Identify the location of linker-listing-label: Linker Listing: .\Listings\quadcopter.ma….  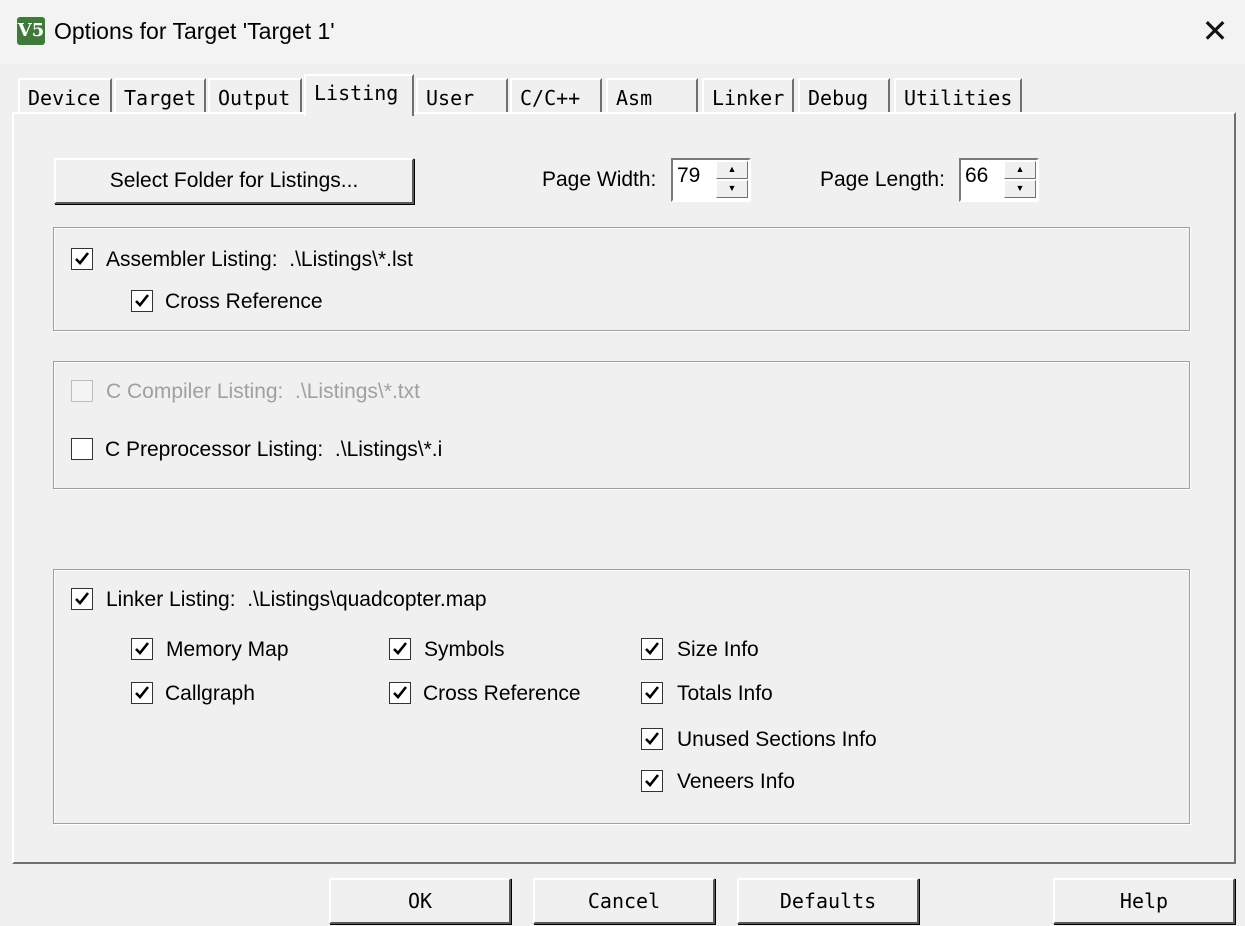
(296, 599).